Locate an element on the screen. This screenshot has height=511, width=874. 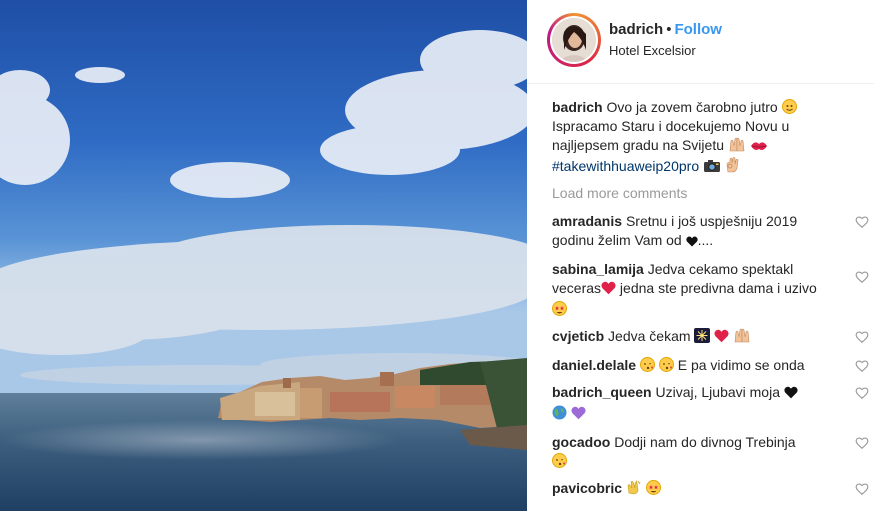
comment-text: Jedva čekam is located at coordinates (649, 336).